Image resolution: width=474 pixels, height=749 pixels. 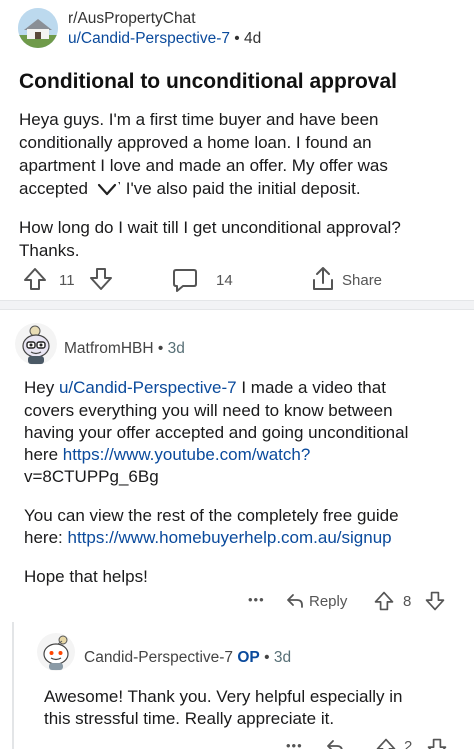 I want to click on comment-text-line: here https://www.youtube.com/watch?, so click(x=167, y=455).